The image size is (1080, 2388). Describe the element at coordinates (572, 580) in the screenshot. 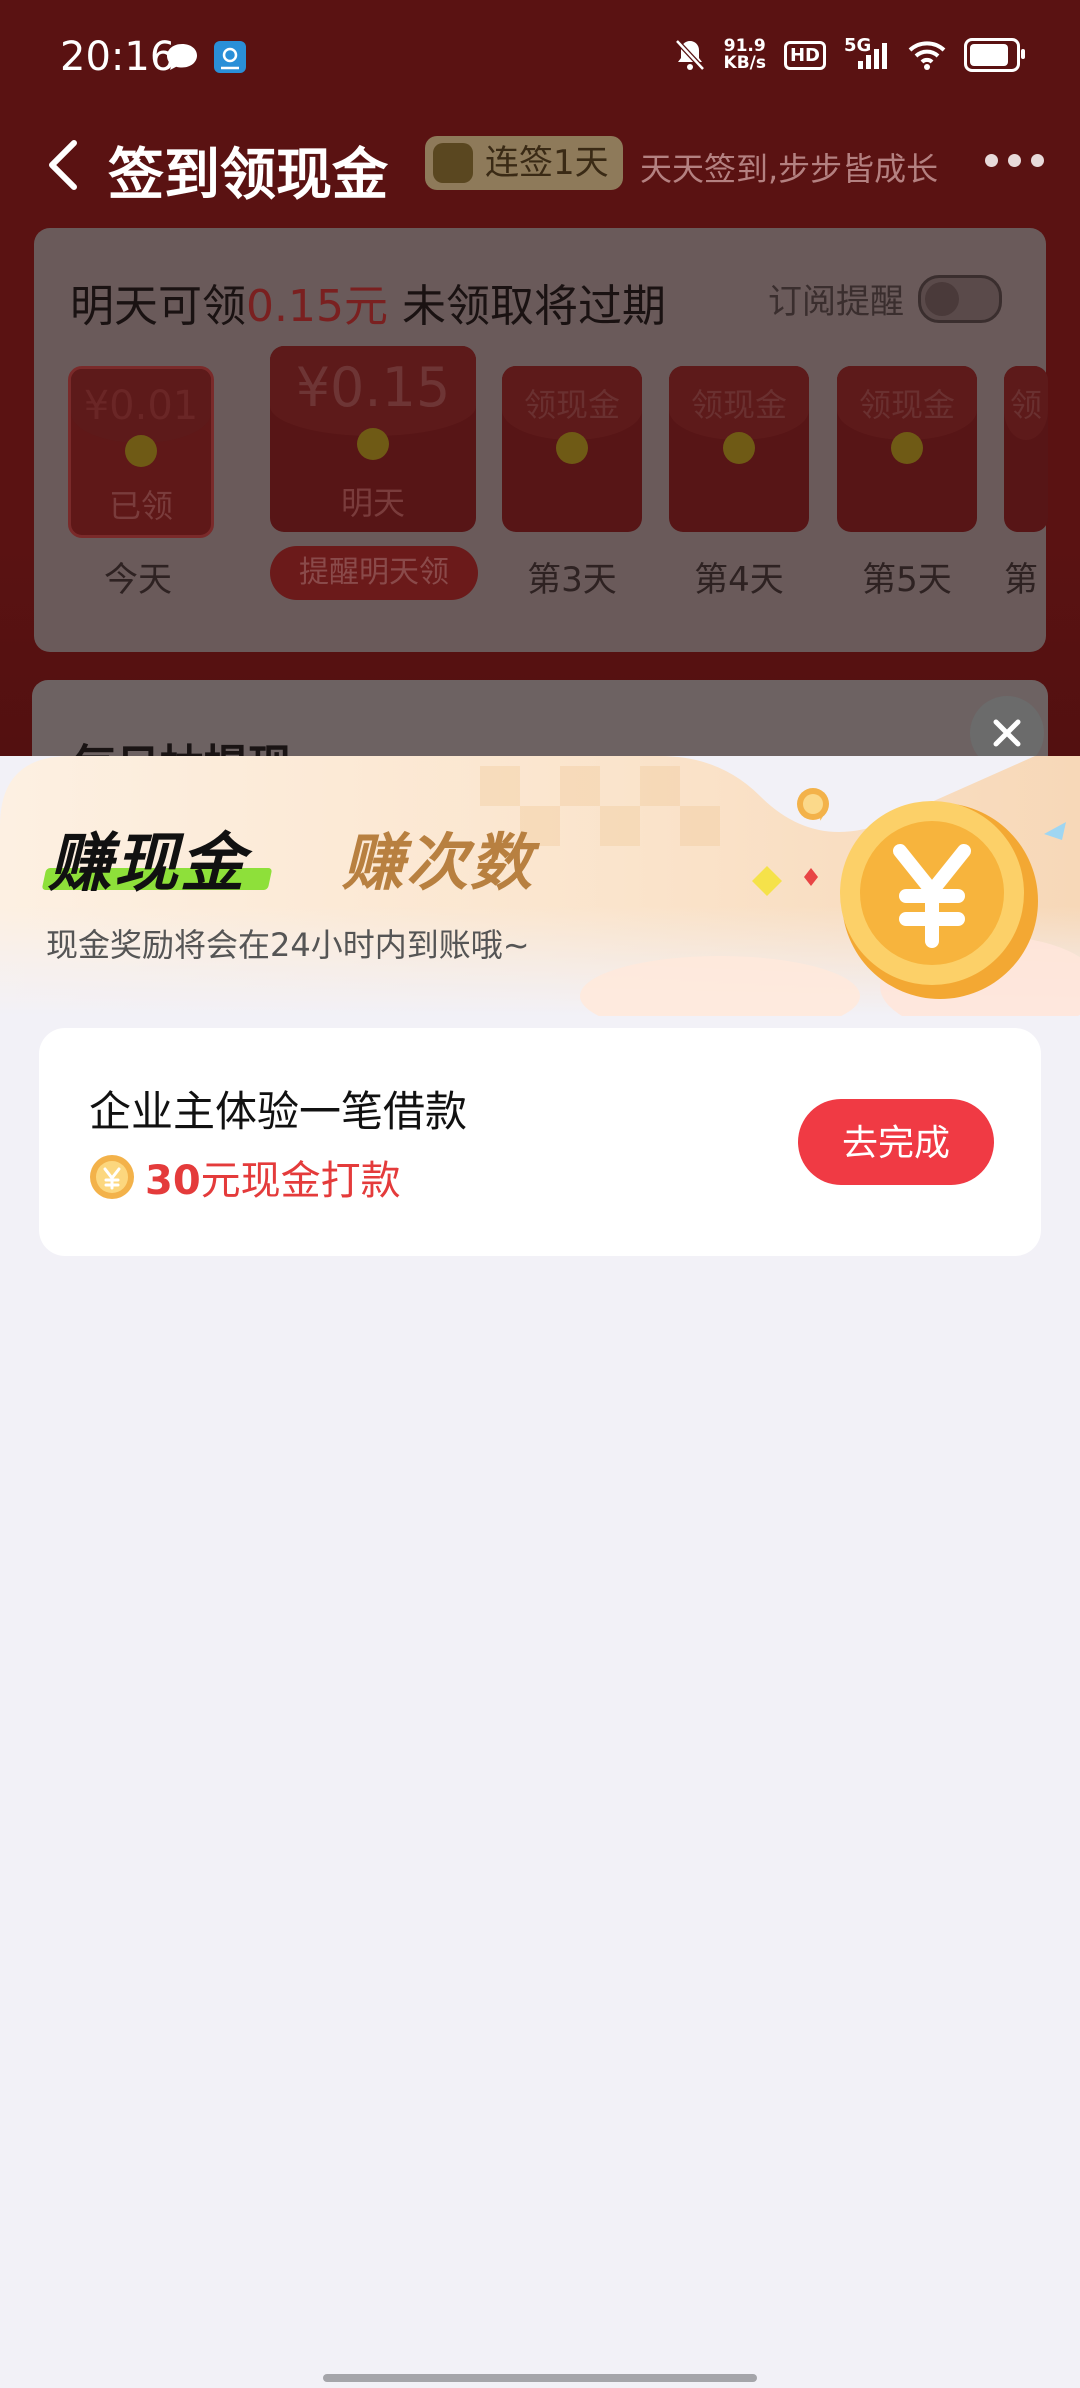

I see `day-label-day3: 第3天` at that location.